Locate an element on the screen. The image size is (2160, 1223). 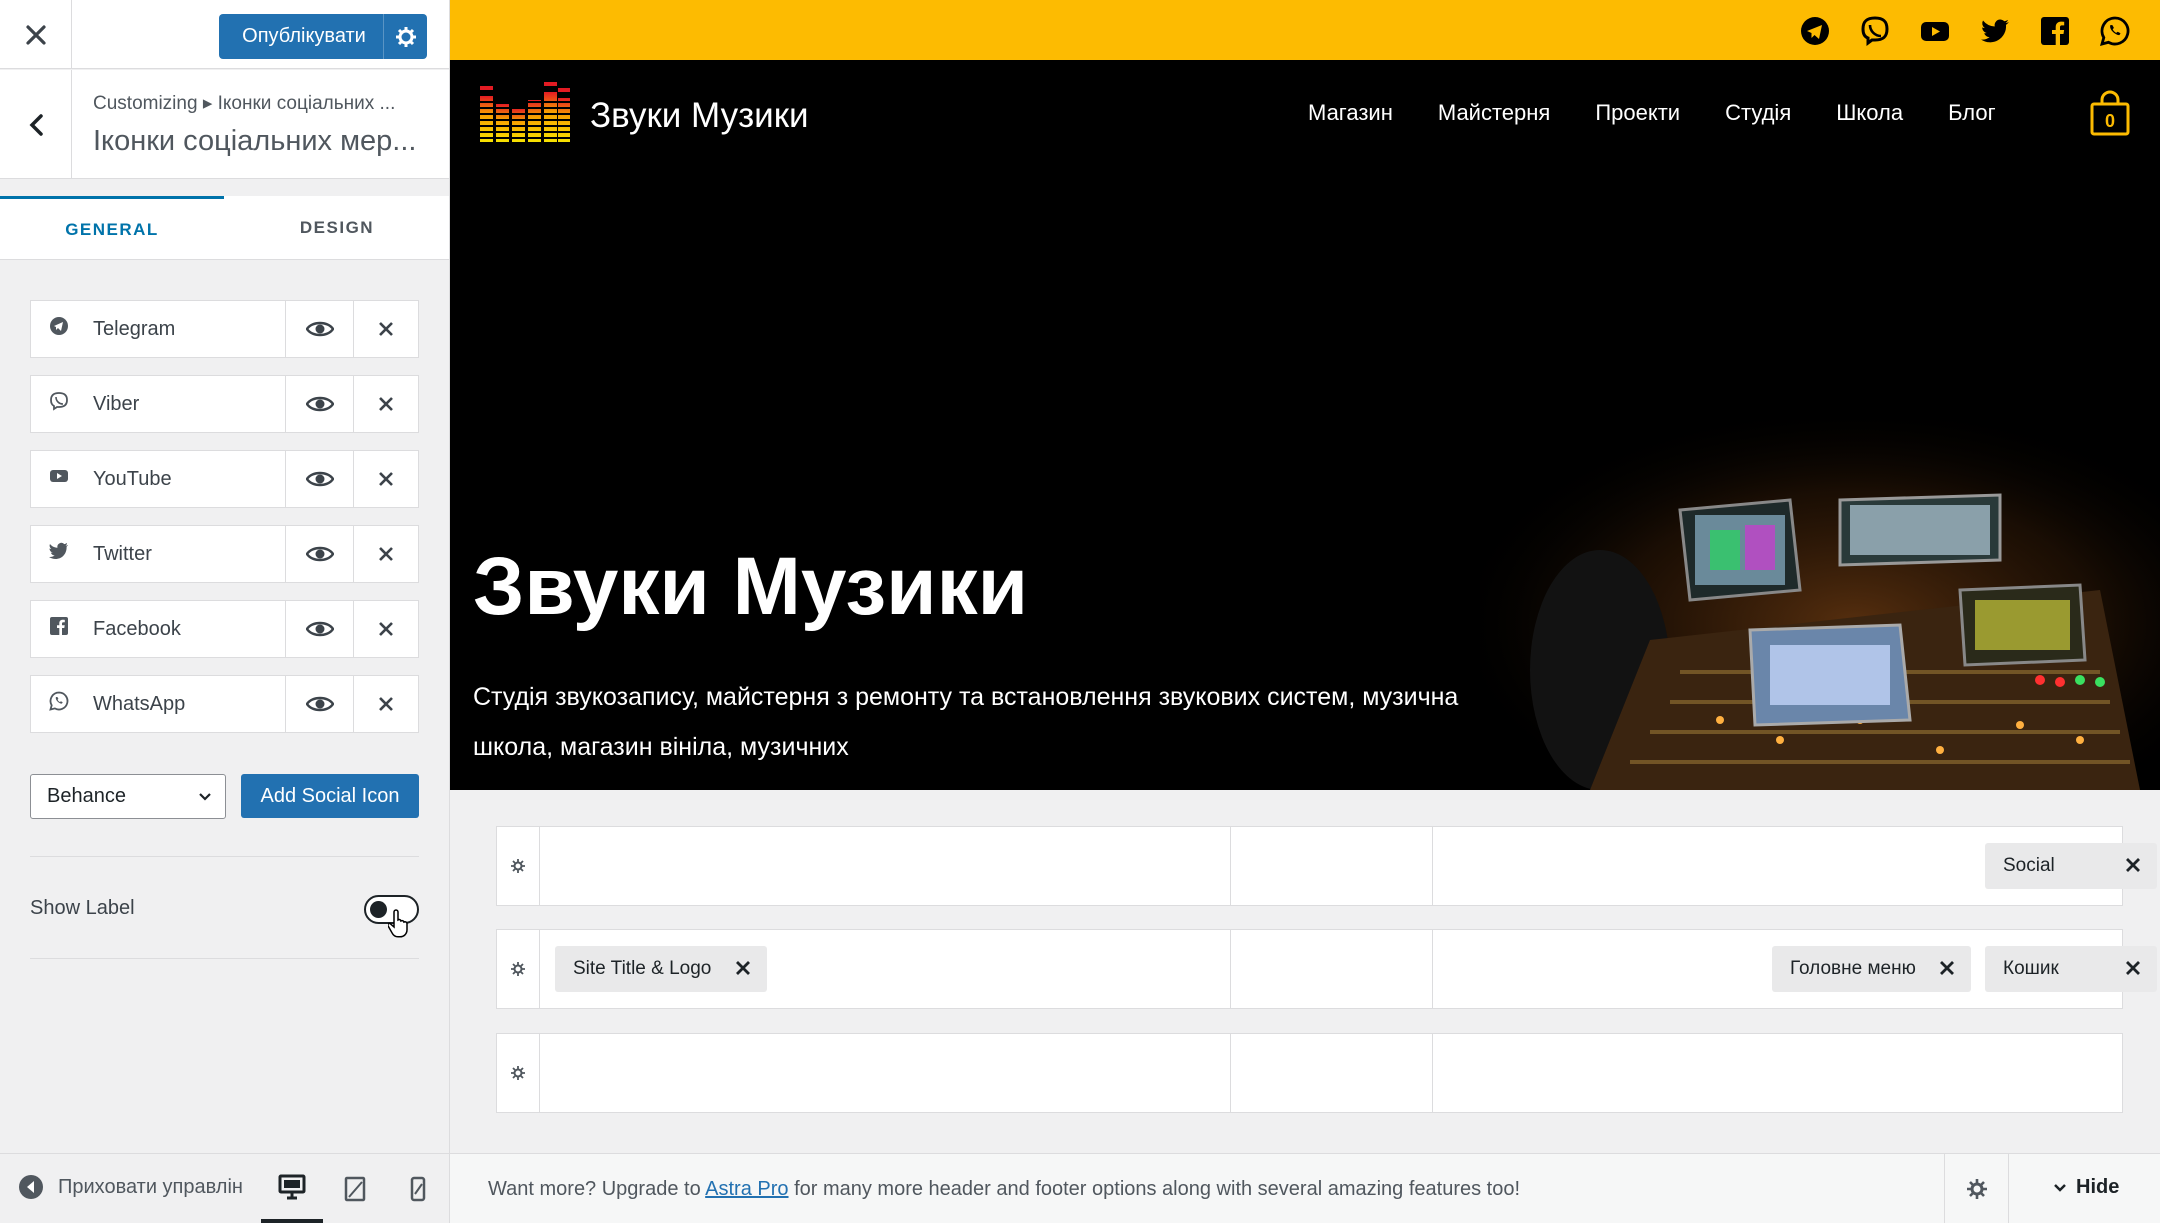
chip-label: Social is located at coordinates (2029, 865).